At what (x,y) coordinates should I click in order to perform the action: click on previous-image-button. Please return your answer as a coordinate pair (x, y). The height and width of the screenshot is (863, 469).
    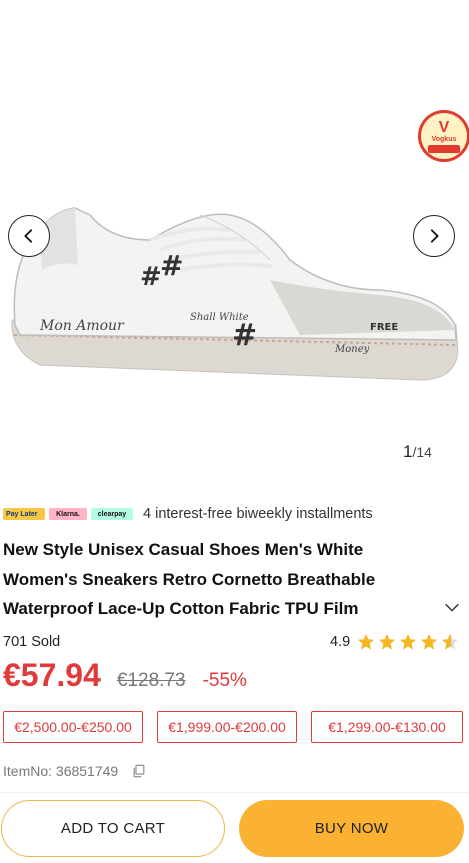
    Looking at the image, I should click on (29, 236).